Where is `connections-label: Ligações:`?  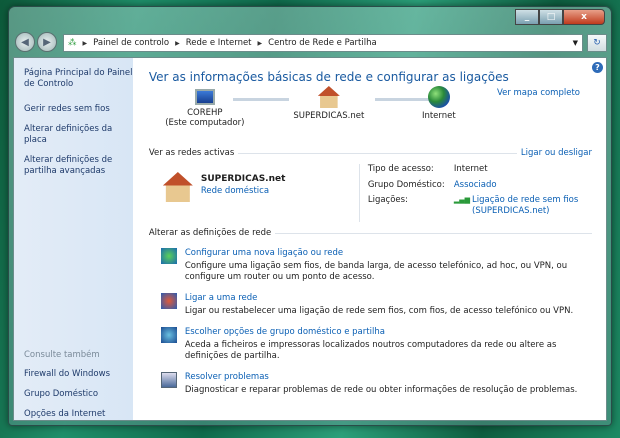 connections-label: Ligações: is located at coordinates (387, 200).